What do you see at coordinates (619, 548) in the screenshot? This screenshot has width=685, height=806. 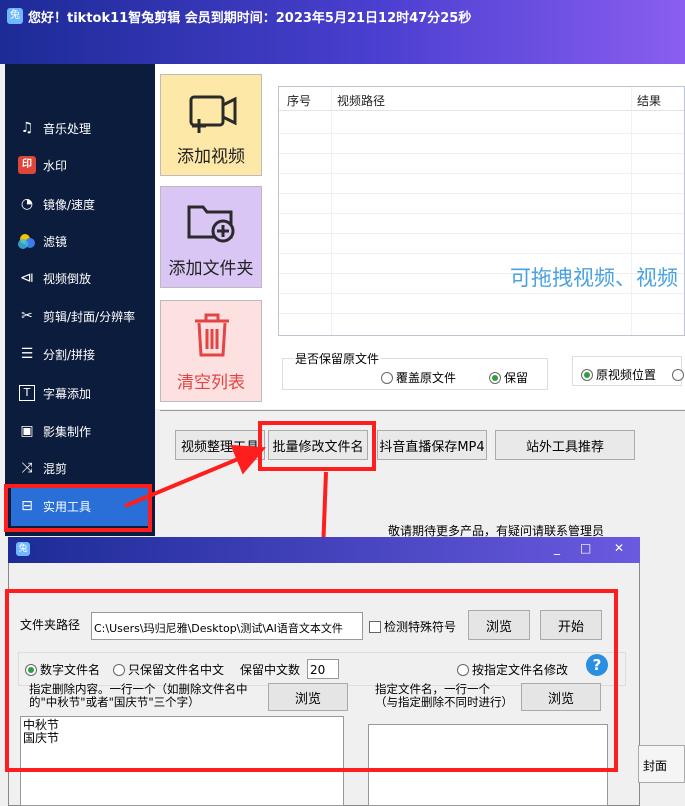 I see `close-button: ✕` at bounding box center [619, 548].